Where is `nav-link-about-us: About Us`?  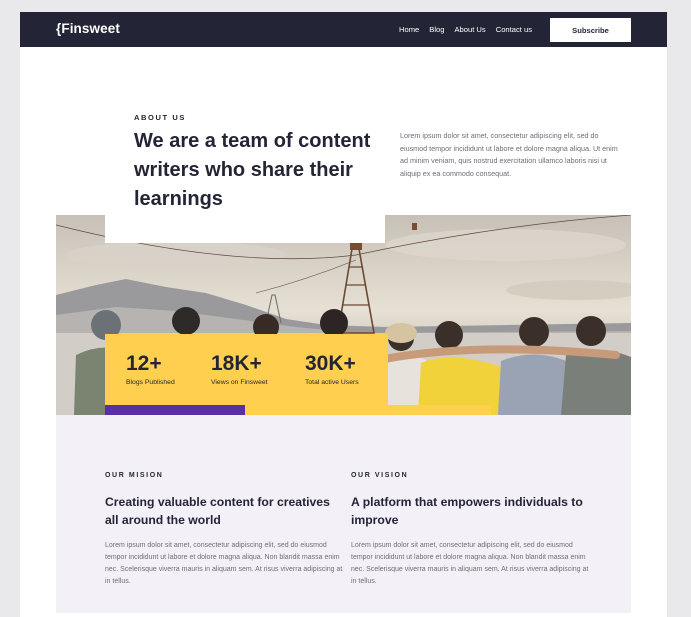 nav-link-about-us: About Us is located at coordinates (469, 29).